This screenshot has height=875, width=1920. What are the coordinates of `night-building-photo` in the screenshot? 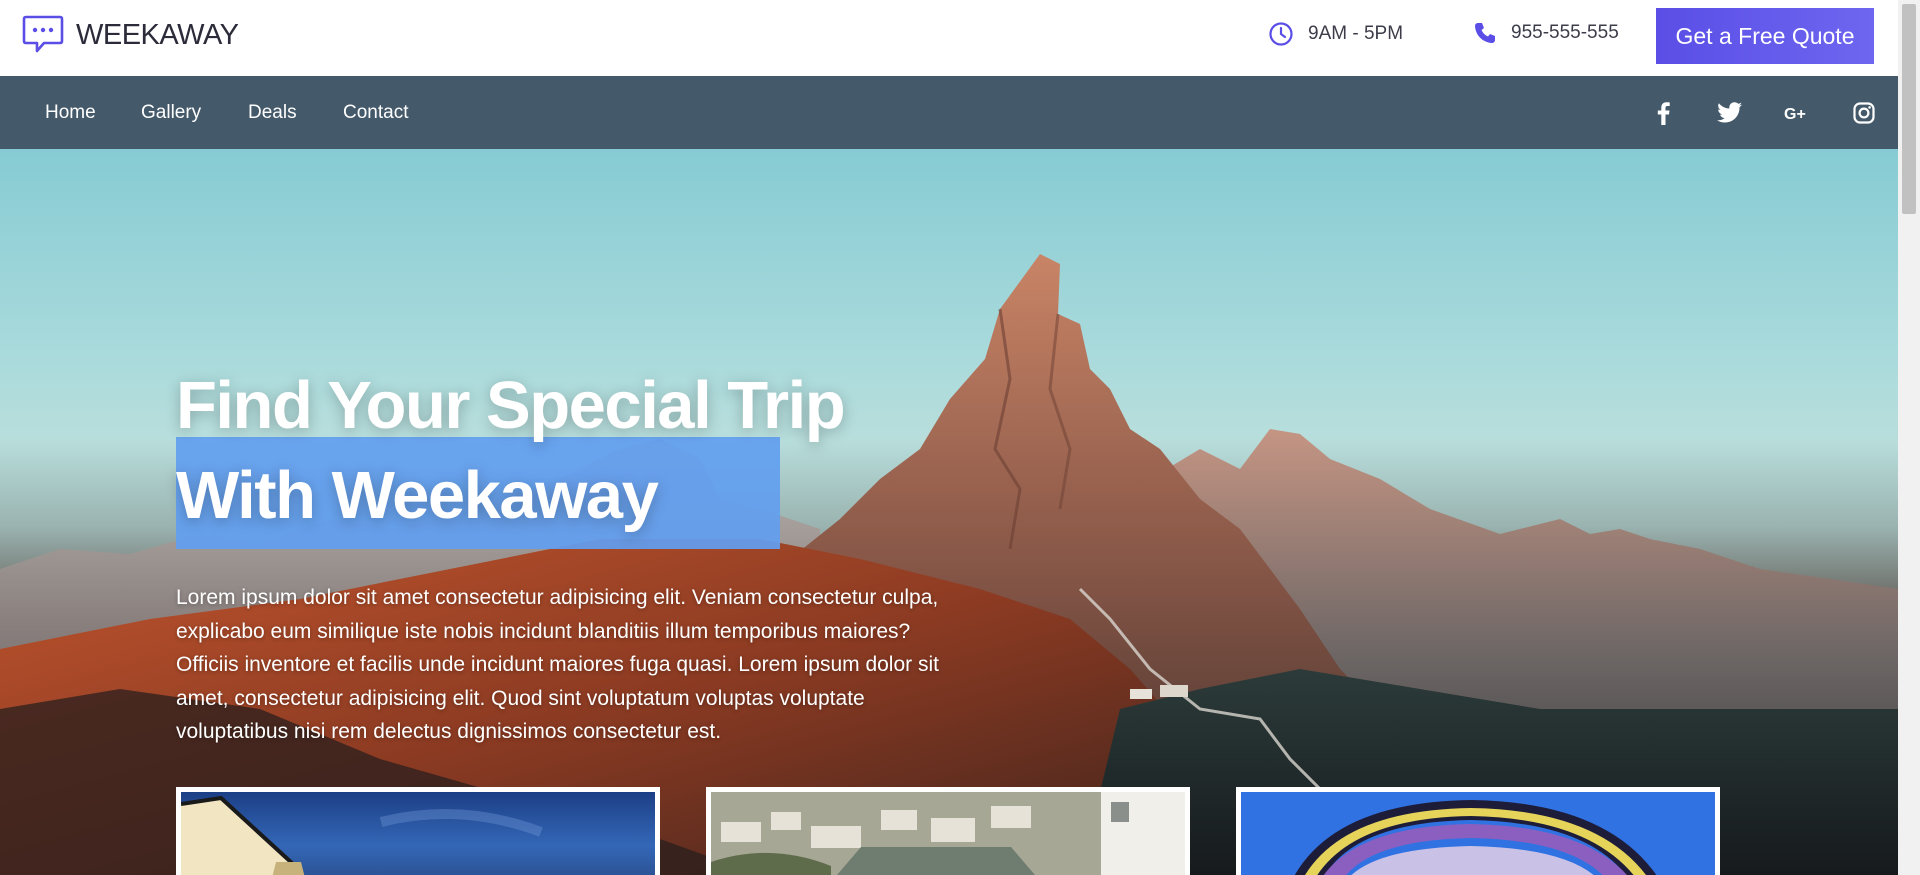 It's located at (418, 833).